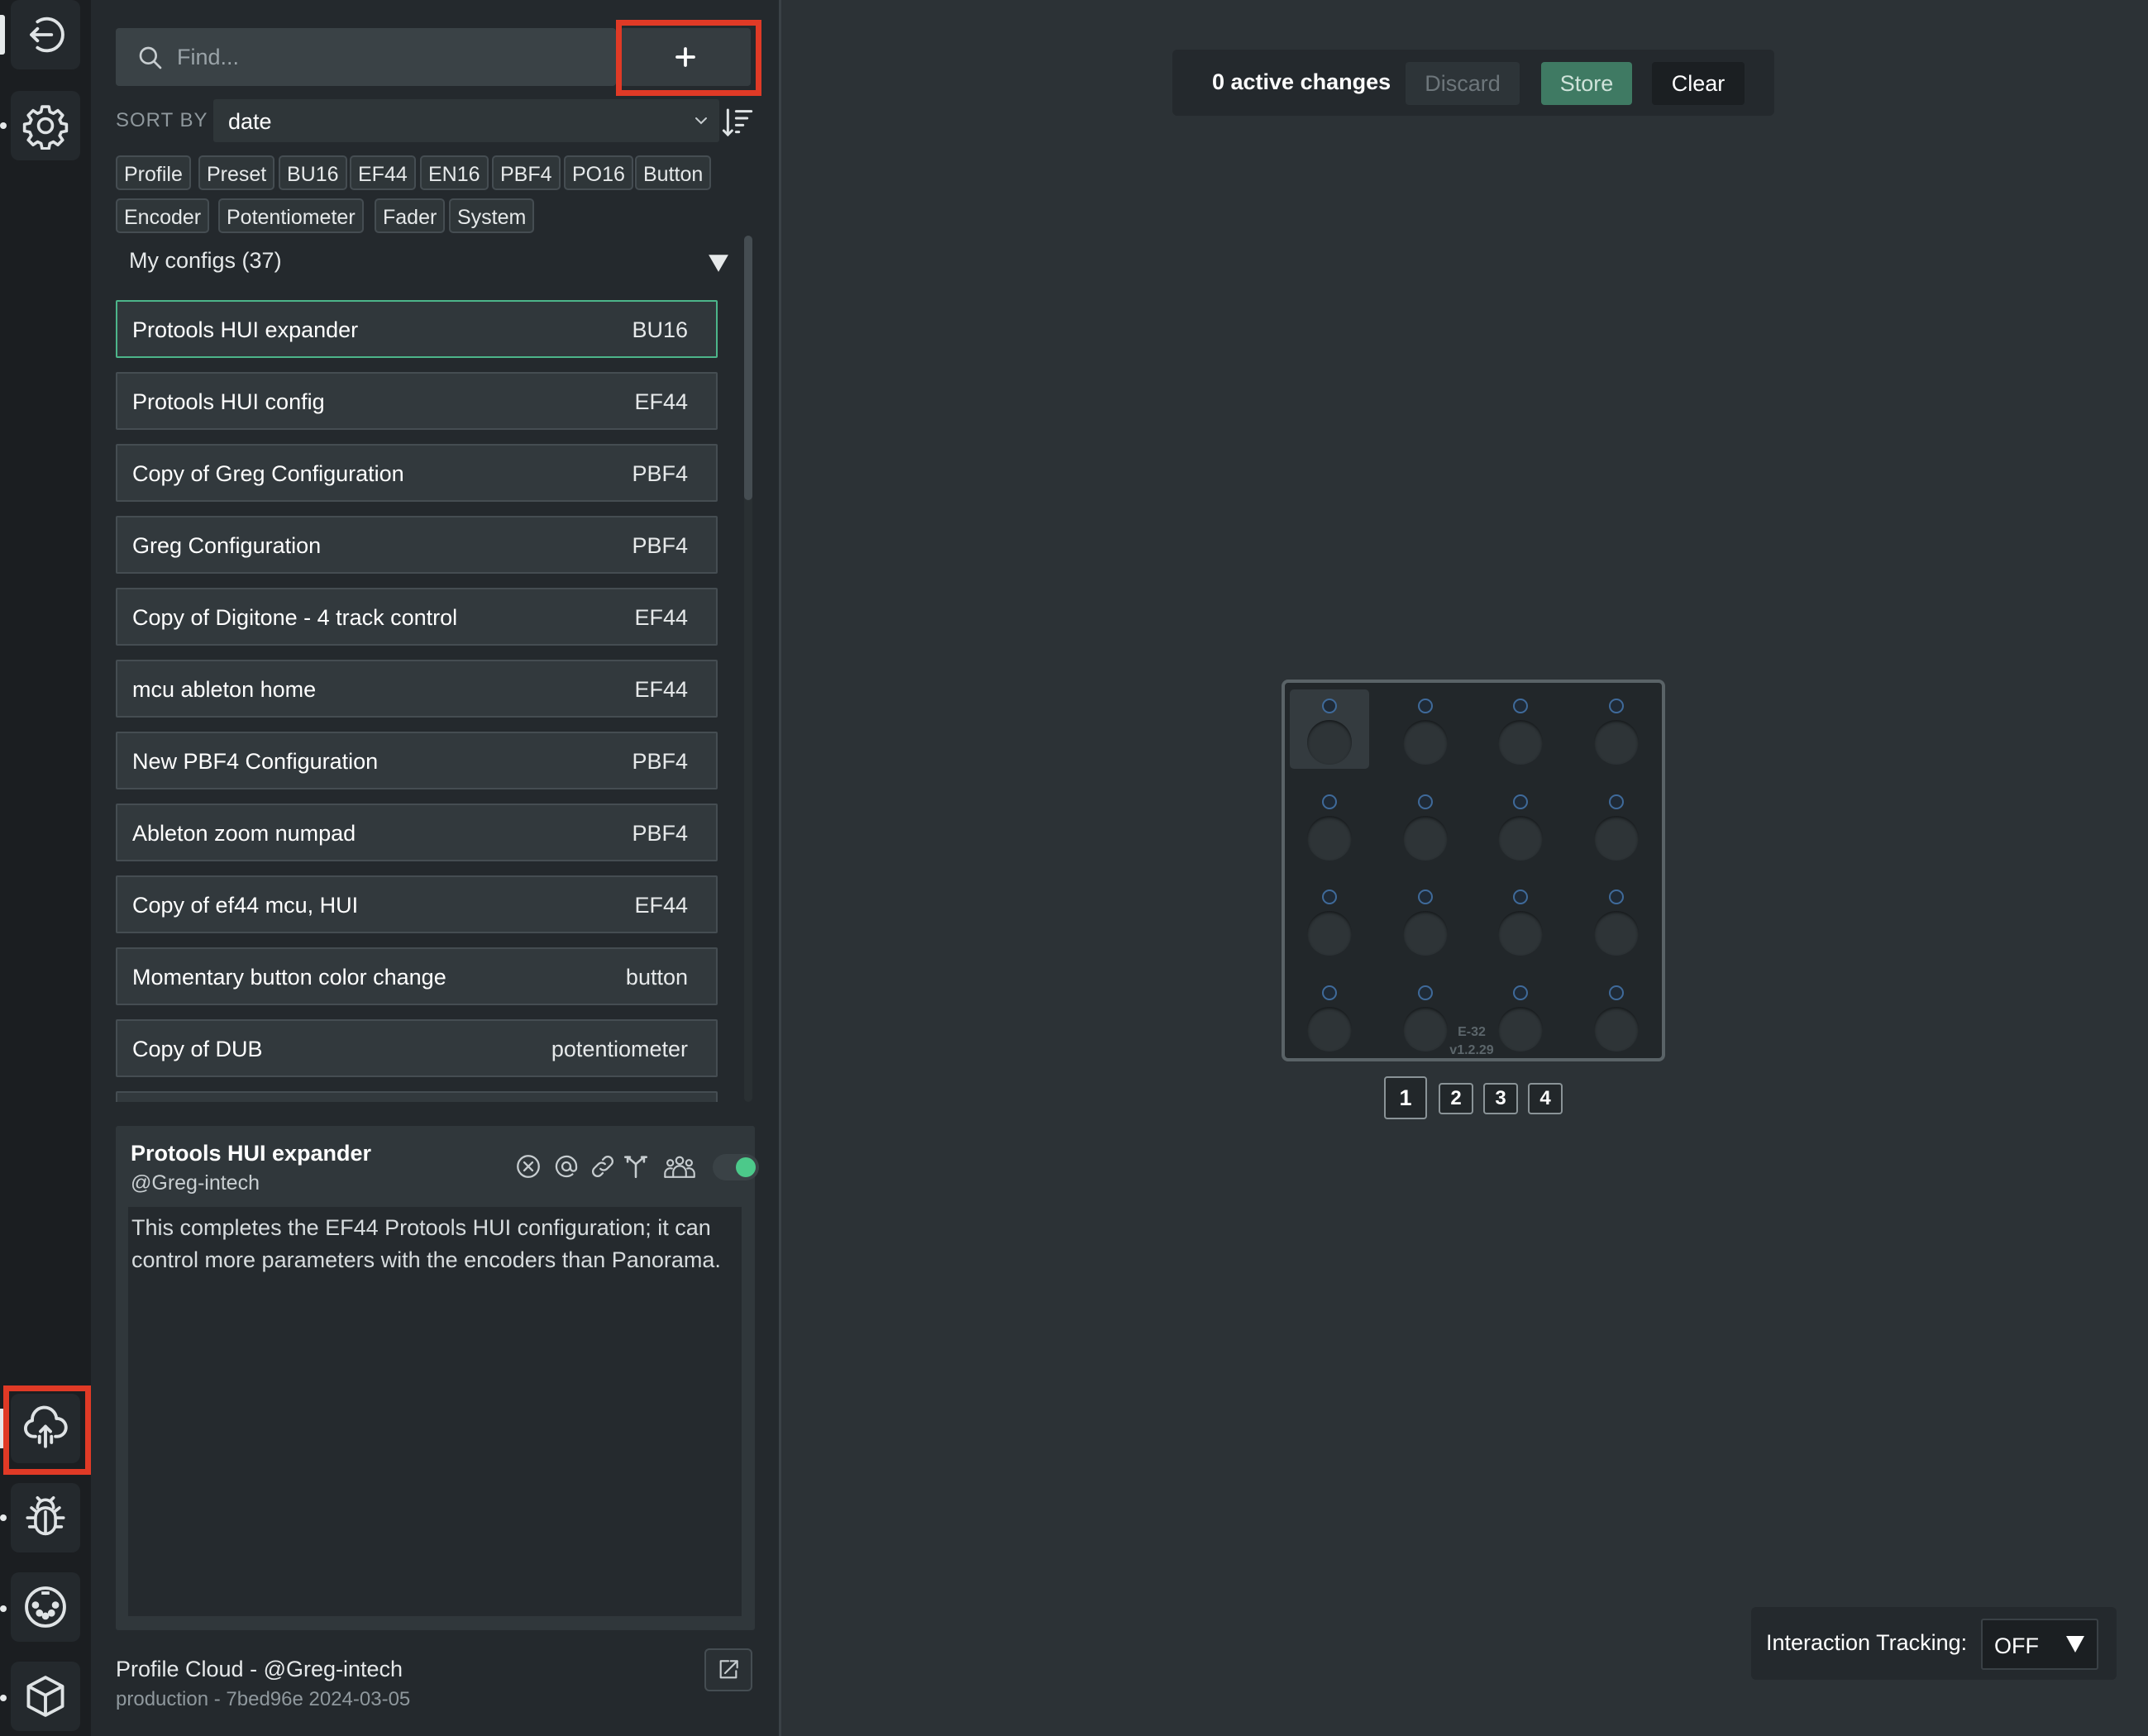  I want to click on rail-dot, so click(3, 125).